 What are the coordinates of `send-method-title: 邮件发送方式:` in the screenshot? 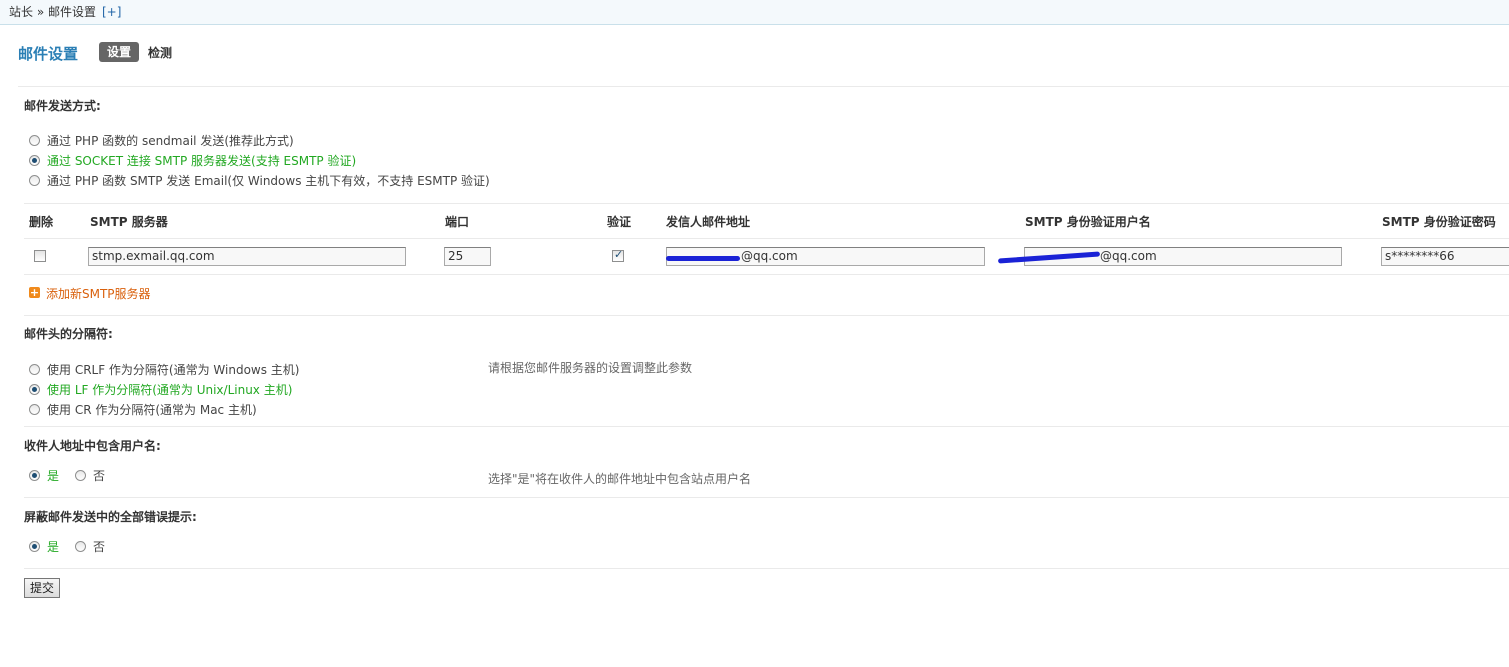 It's located at (62, 106).